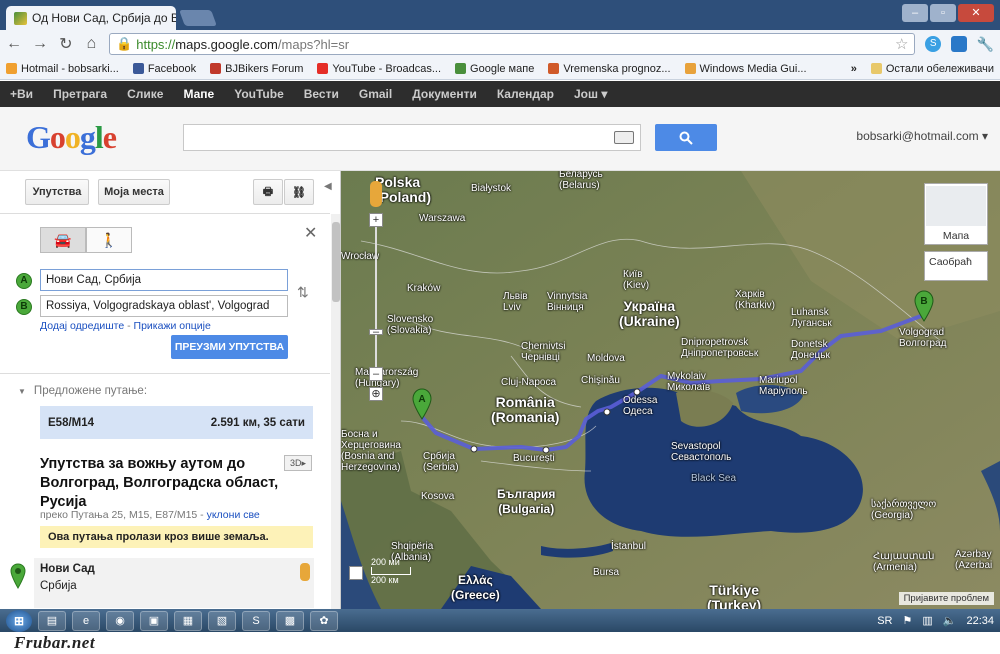 Image resolution: width=1000 pixels, height=654 pixels. Describe the element at coordinates (376, 394) in the screenshot. I see `zoom-area-icon: ⊕` at that location.